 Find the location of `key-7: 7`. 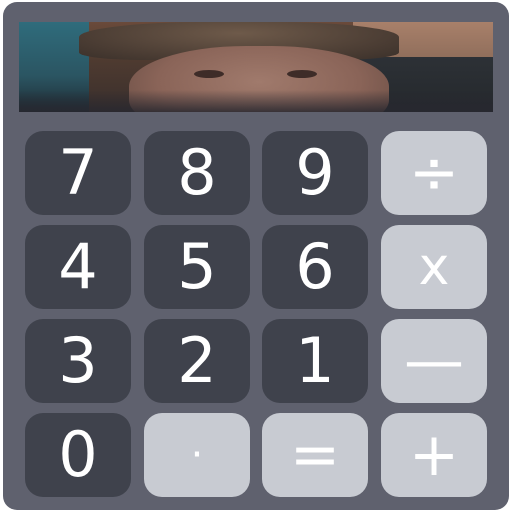

key-7: 7 is located at coordinates (78, 173).